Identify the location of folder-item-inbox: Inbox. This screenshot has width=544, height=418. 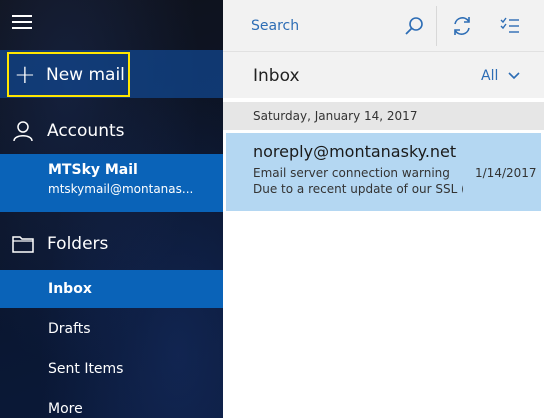
(111, 289).